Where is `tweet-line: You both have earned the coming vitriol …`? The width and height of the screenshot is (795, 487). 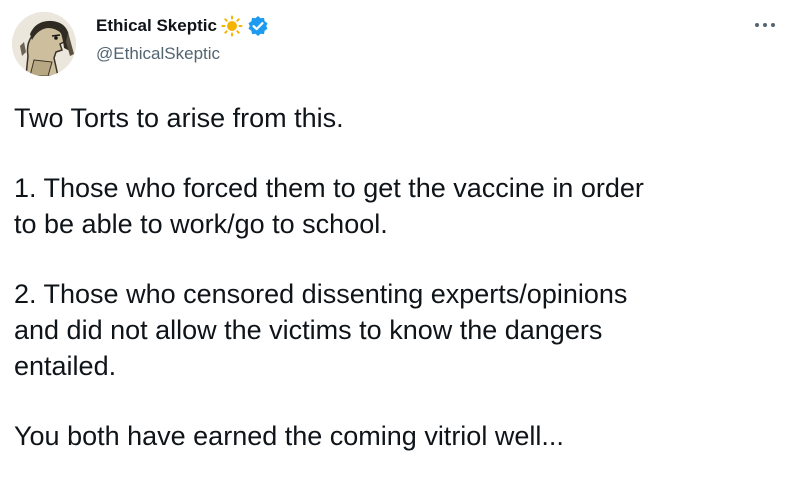
tweet-line: You both have earned the coming vitriol … is located at coordinates (289, 436).